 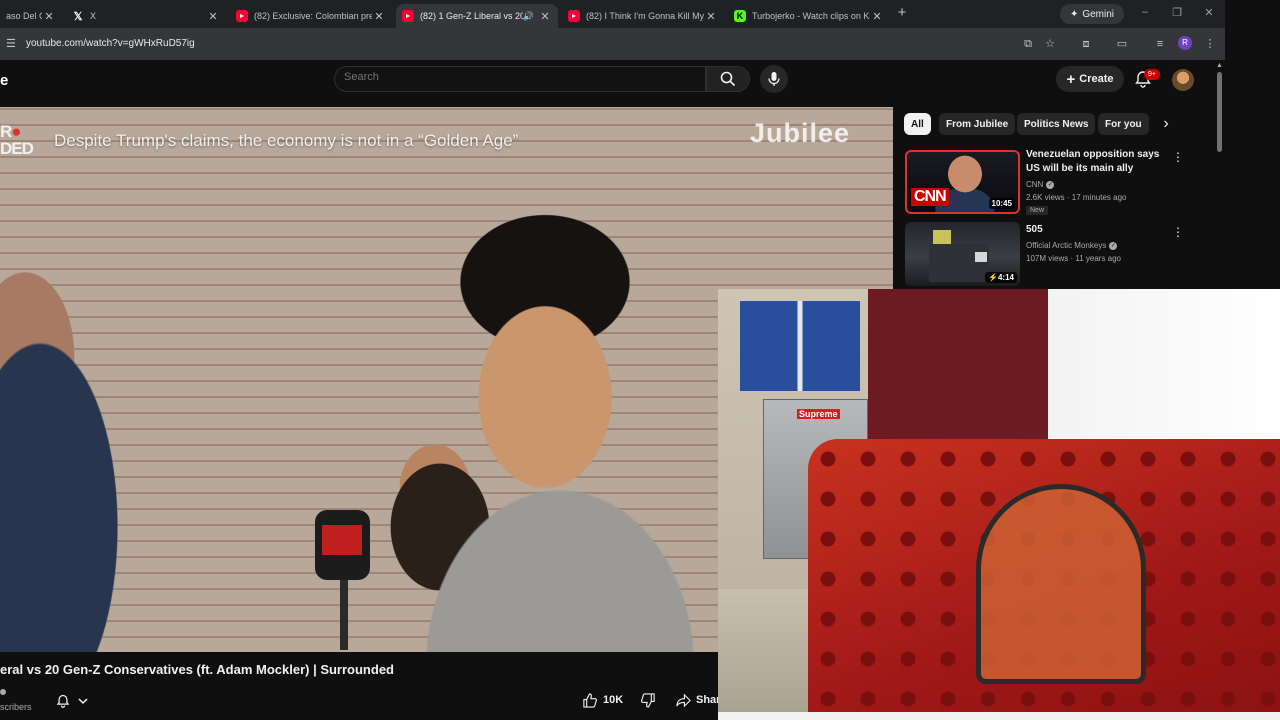 What do you see at coordinates (1074, 14) in the screenshot?
I see `sparkle-icon: ✦` at bounding box center [1074, 14].